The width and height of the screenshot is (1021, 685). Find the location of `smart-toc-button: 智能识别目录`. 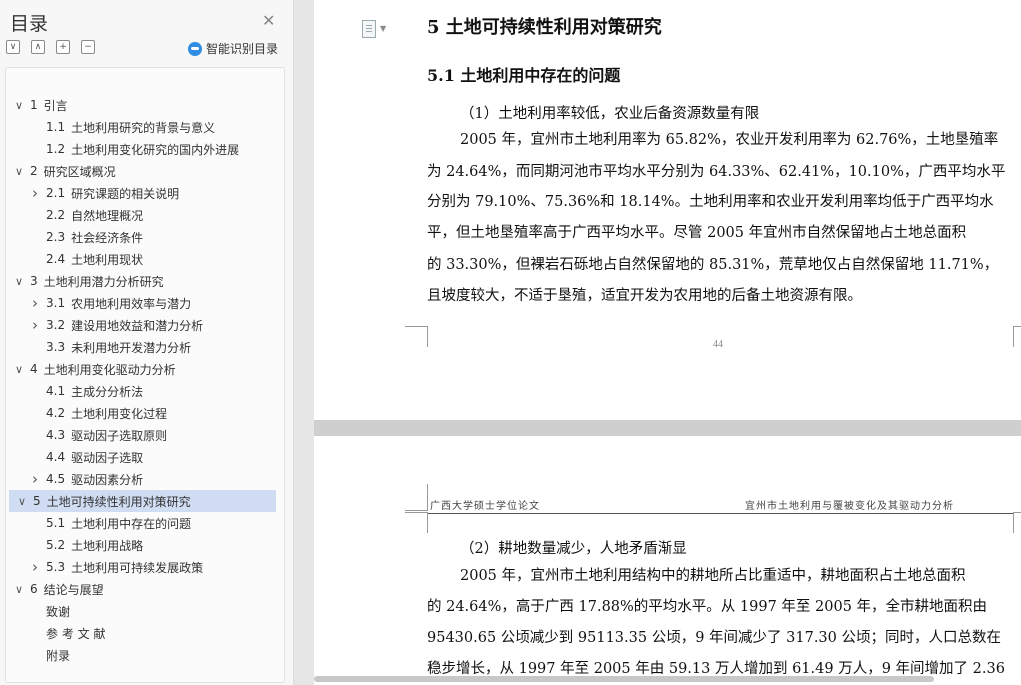

smart-toc-button: 智能识别目录 is located at coordinates (233, 48).